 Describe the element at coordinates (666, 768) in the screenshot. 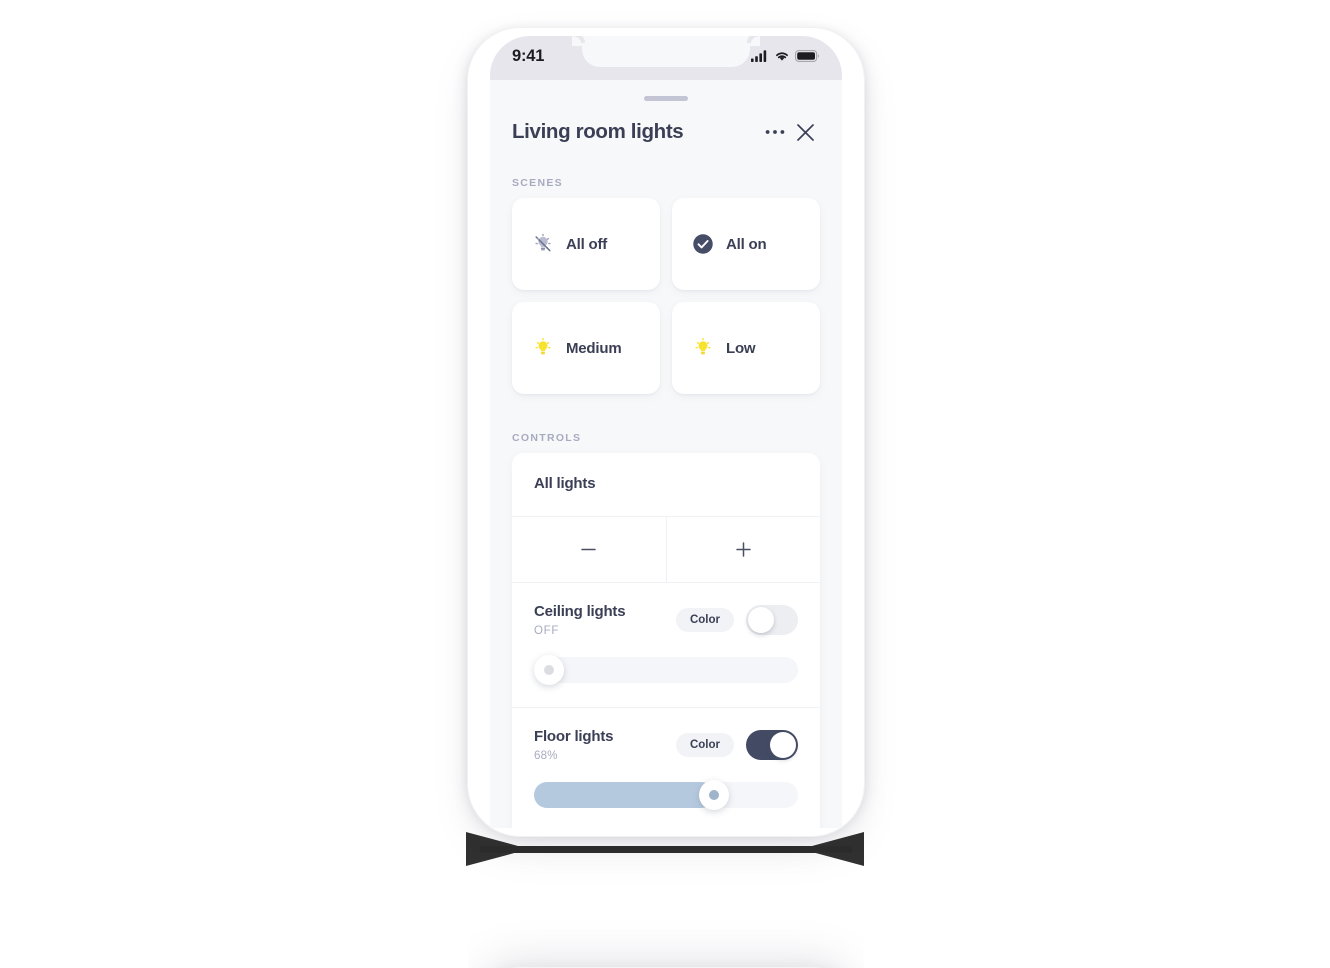

I see `light-row-floor-lights: Floor lights 68% Color` at that location.